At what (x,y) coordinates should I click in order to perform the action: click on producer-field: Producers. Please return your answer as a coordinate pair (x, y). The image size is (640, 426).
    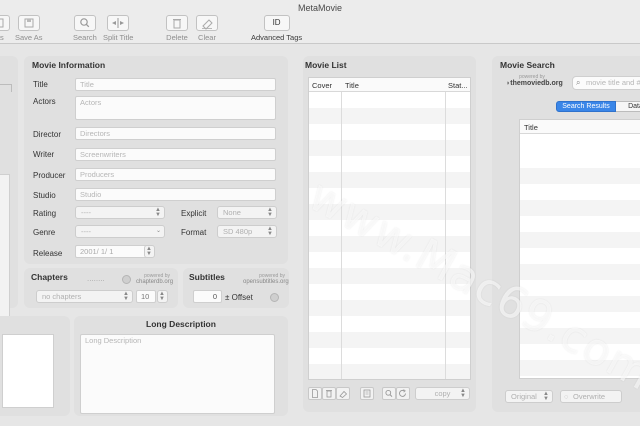
    Looking at the image, I should click on (175, 174).